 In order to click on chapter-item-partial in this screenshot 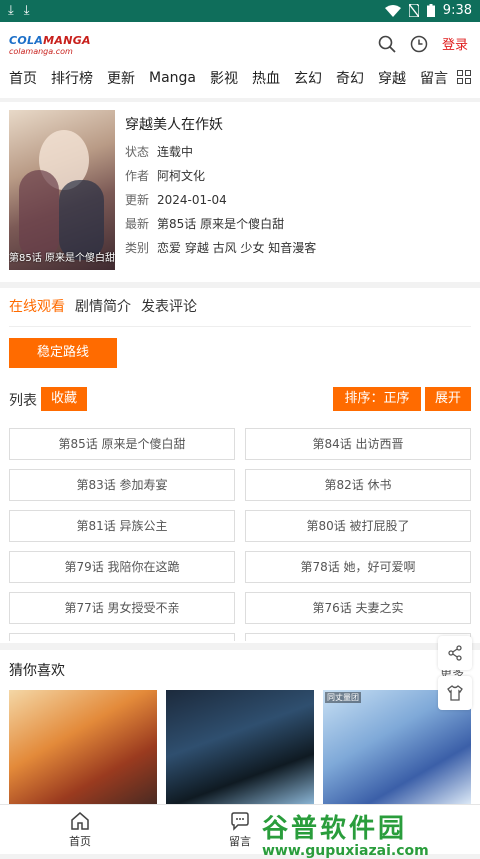, I will do `click(122, 637)`.